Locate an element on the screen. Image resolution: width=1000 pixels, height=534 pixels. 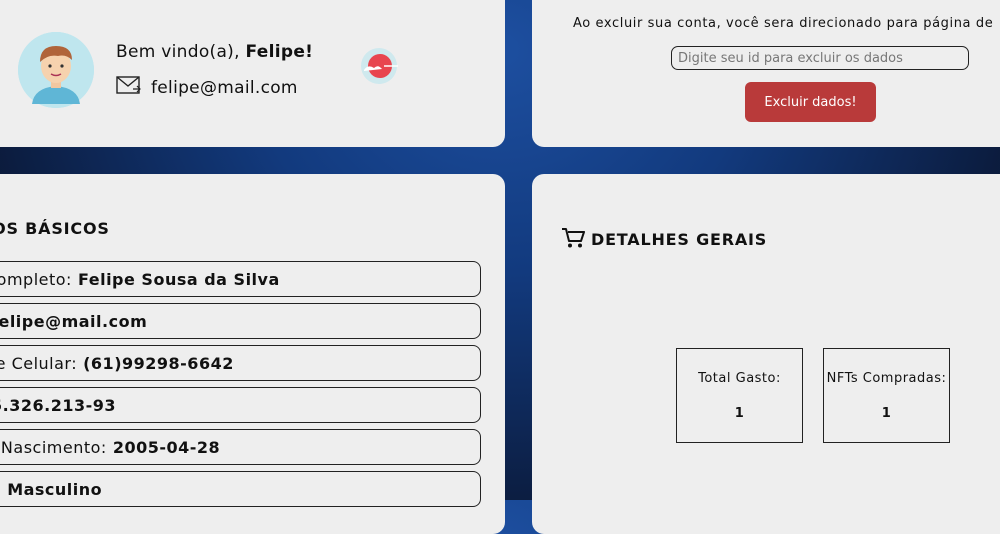
field-value: Masculino is located at coordinates (55, 489).